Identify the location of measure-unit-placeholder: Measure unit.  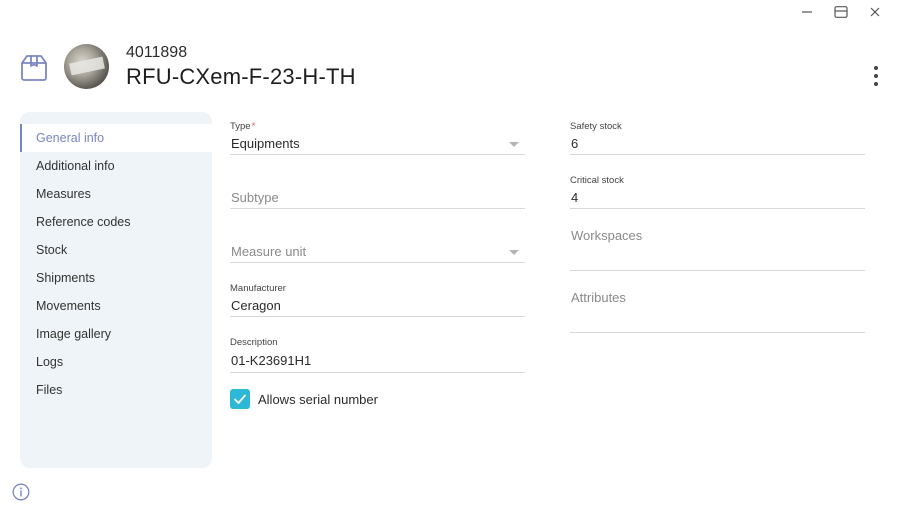
(269, 251).